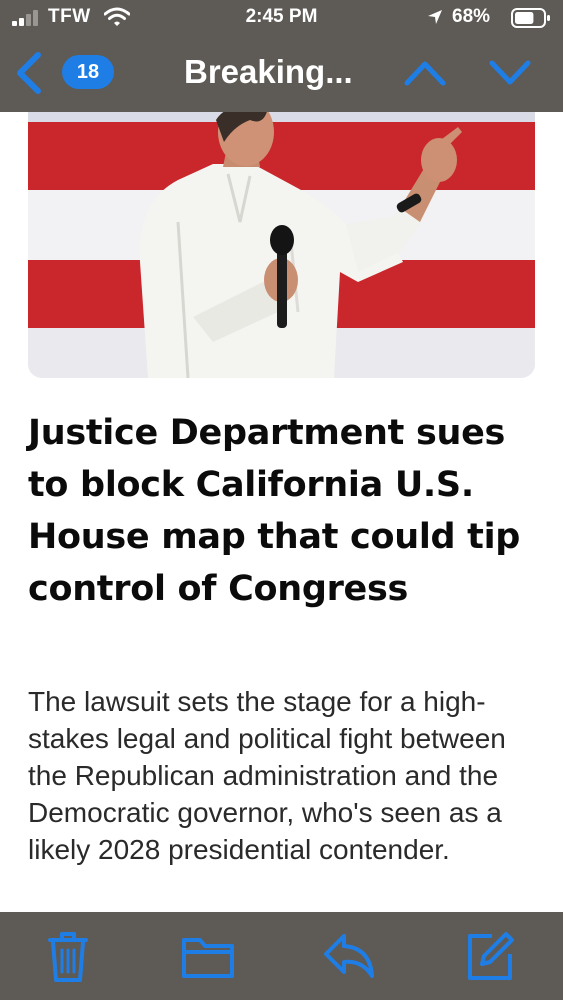 The height and width of the screenshot is (1000, 563). What do you see at coordinates (281, 956) in the screenshot?
I see `message-toolbar` at bounding box center [281, 956].